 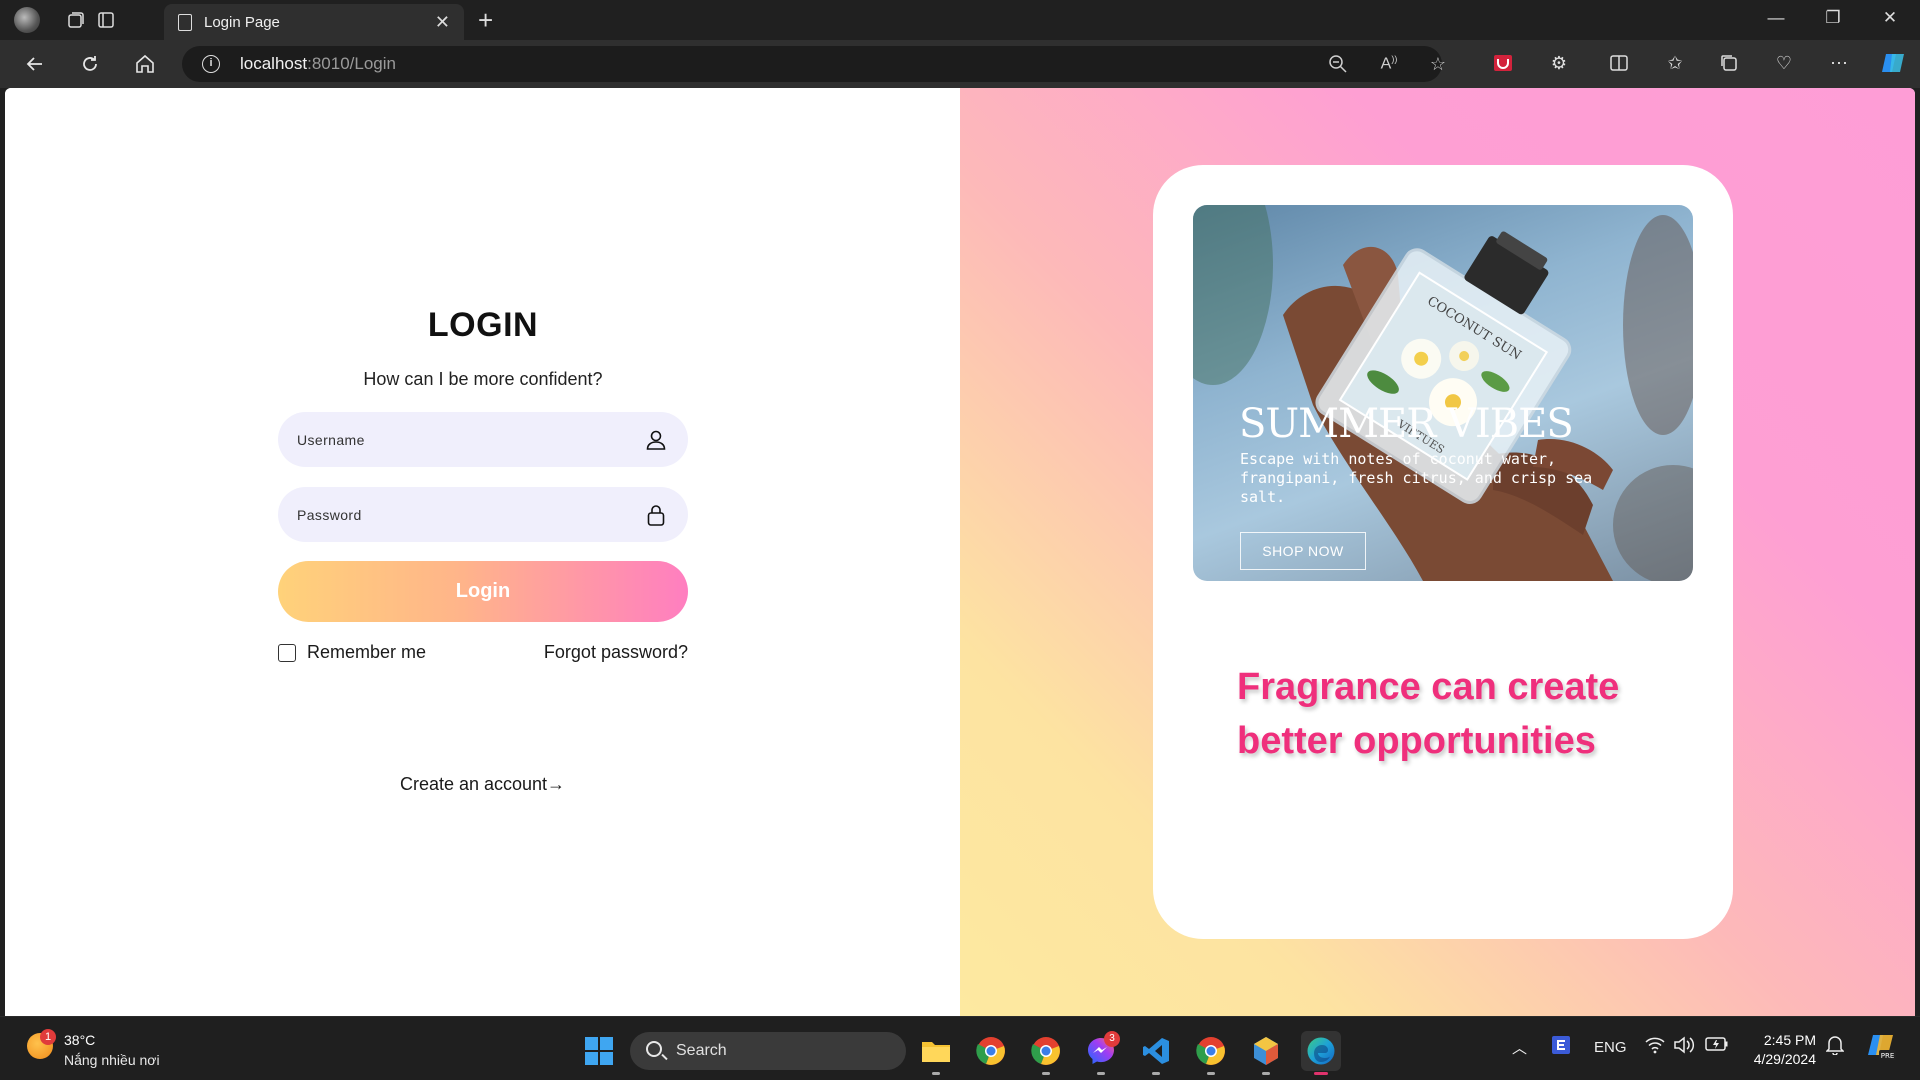 I want to click on username-field-wrapper, so click(x=483, y=439).